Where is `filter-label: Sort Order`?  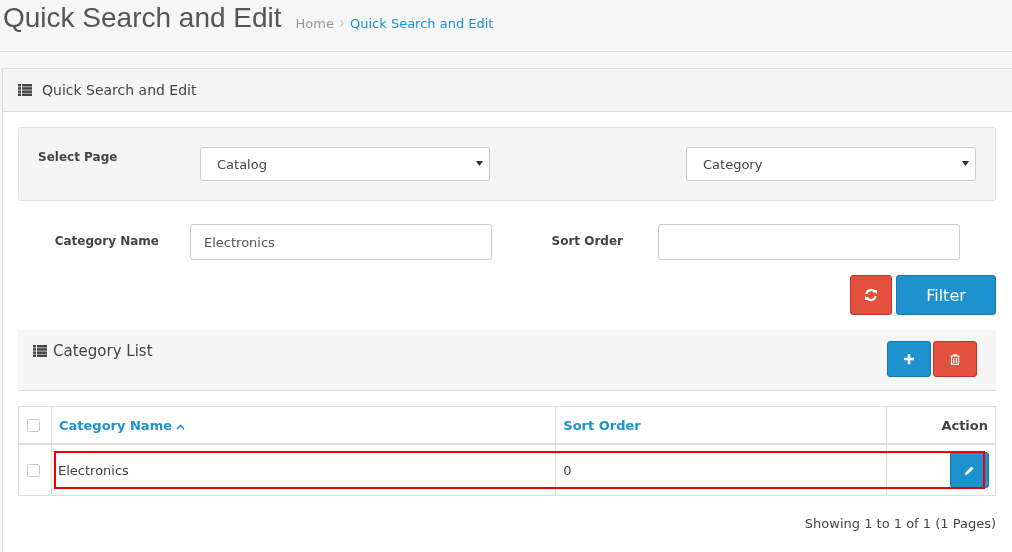
filter-label: Sort Order is located at coordinates (587, 240).